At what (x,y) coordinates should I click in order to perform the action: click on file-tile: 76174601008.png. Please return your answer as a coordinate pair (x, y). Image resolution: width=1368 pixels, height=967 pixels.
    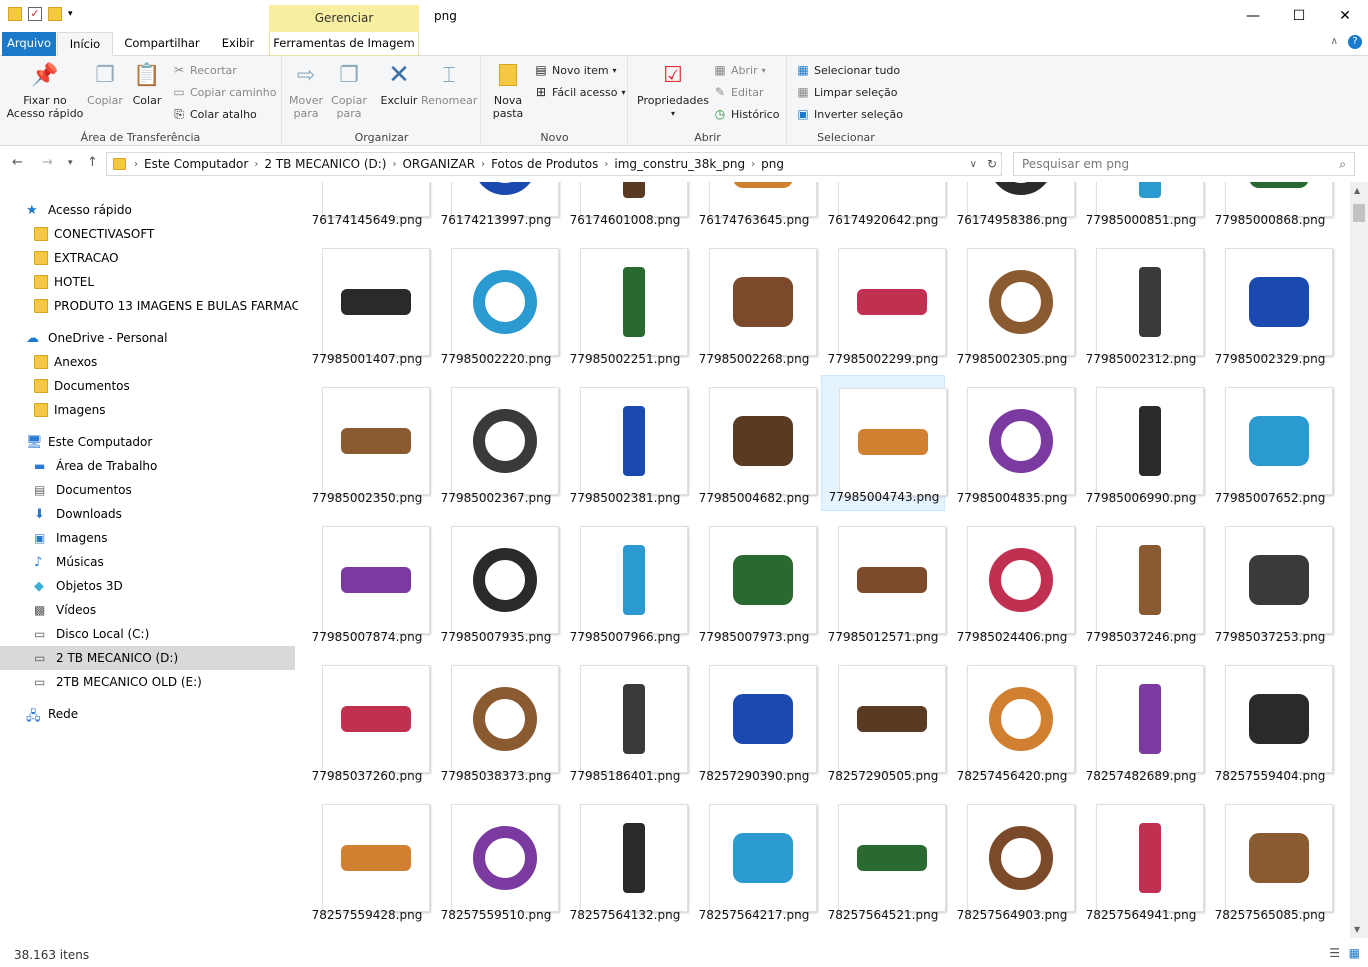
    Looking at the image, I should click on (625, 207).